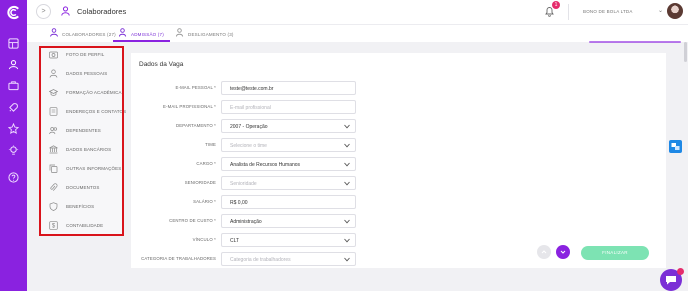 This screenshot has width=688, height=291. Describe the element at coordinates (204, 201) in the screenshot. I see `field-label: SALÁRIO *` at that location.